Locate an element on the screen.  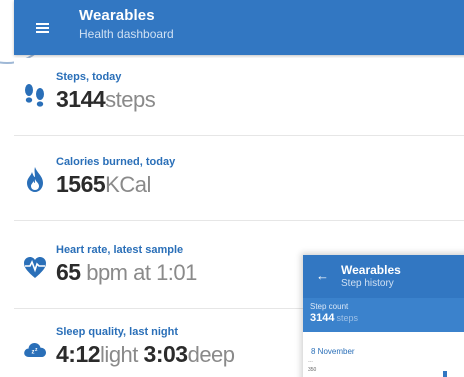
history-date: 8 November is located at coordinates (333, 351).